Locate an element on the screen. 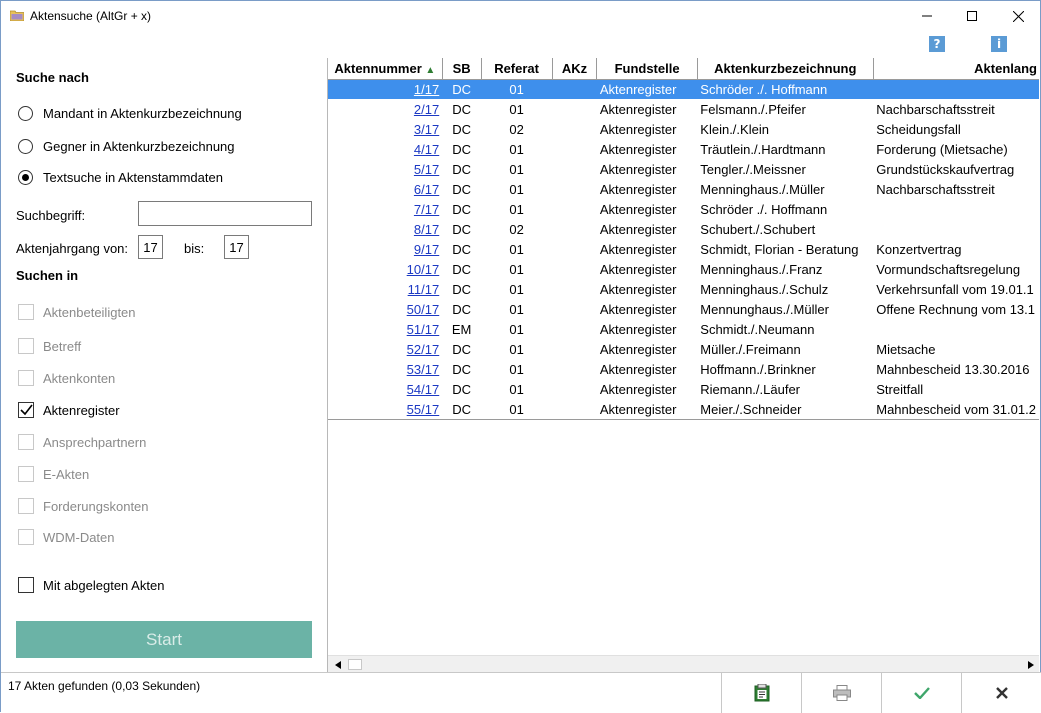 The image size is (1041, 713). akte-link: 8/17 is located at coordinates (426, 229).